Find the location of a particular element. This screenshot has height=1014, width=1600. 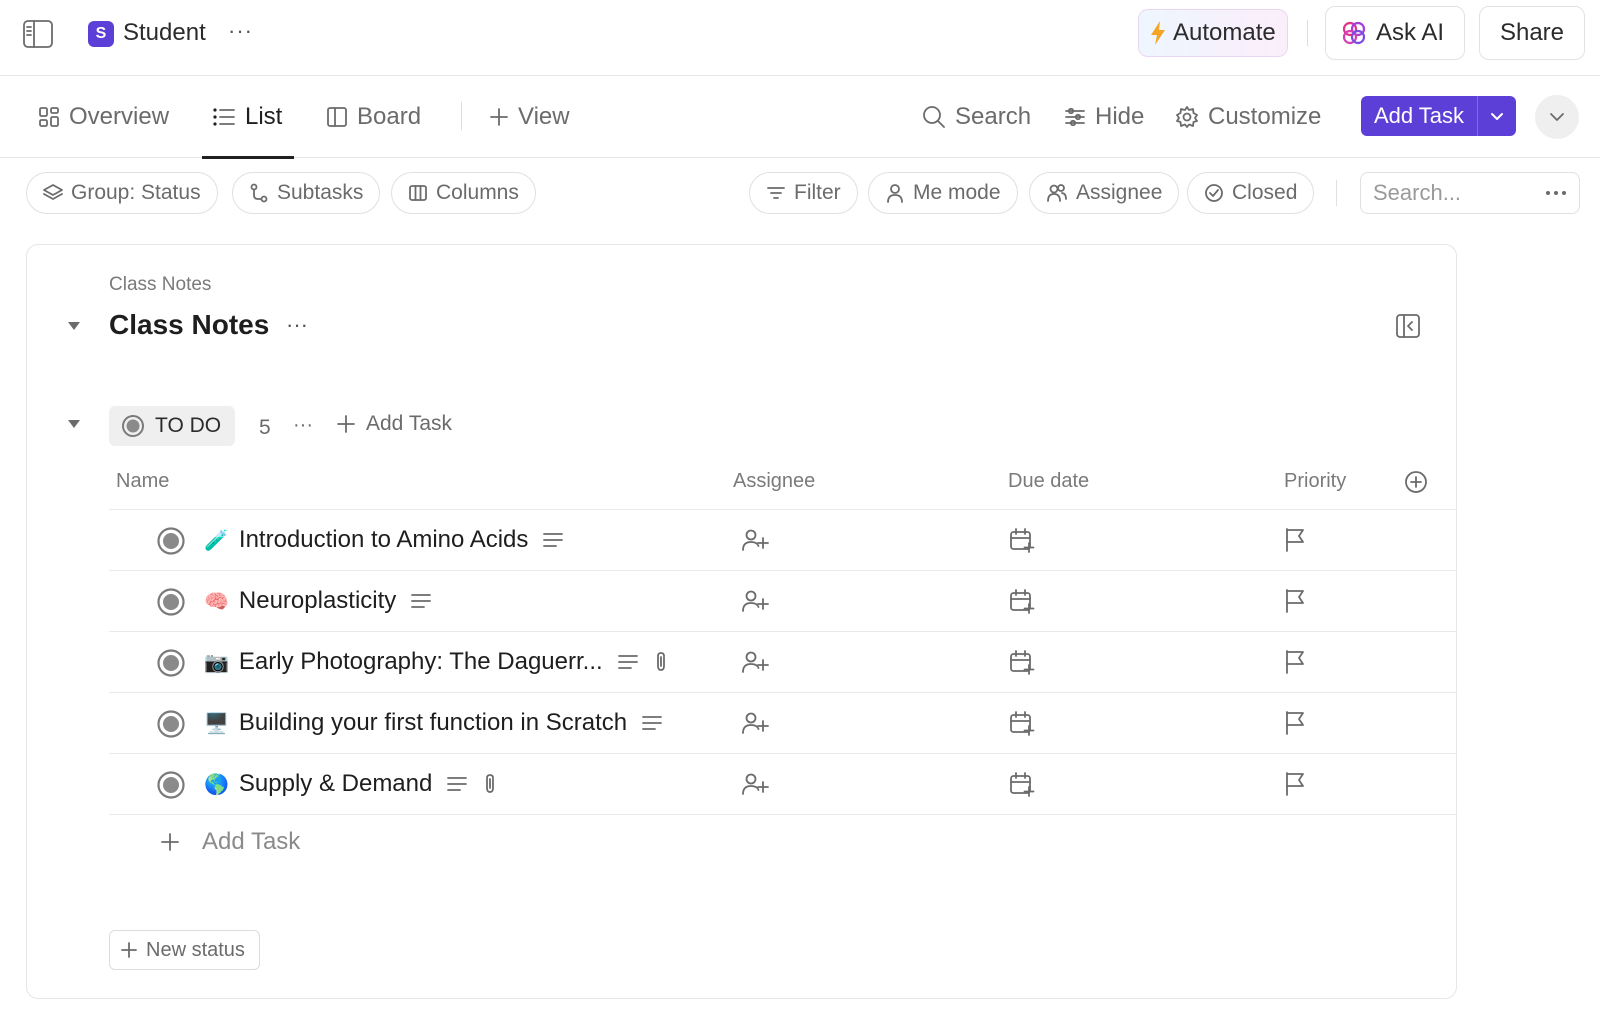

add-column-icon is located at coordinates (1416, 482).